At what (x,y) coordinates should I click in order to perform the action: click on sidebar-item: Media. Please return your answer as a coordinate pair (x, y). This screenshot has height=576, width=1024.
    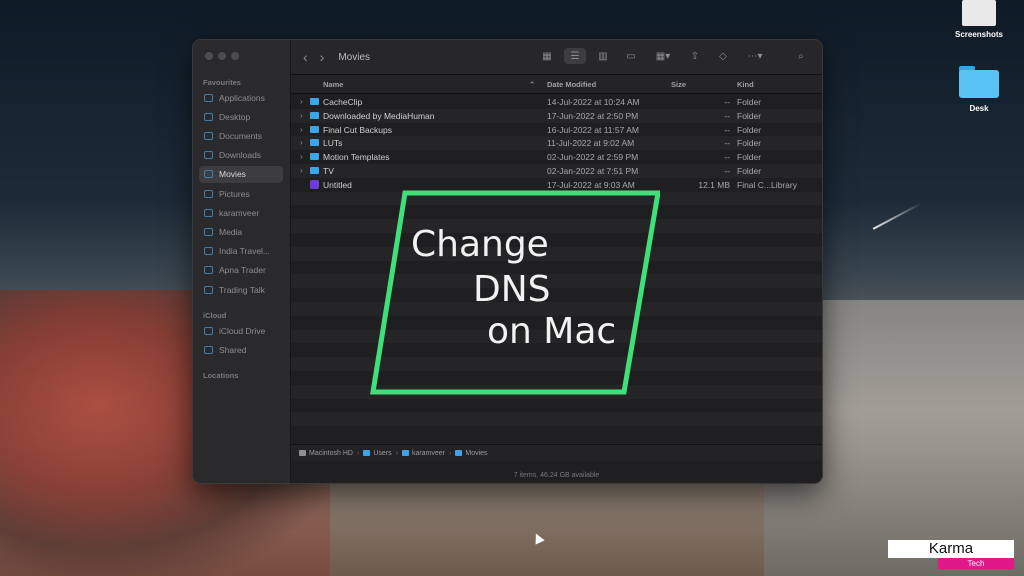
    Looking at the image, I should click on (241, 231).